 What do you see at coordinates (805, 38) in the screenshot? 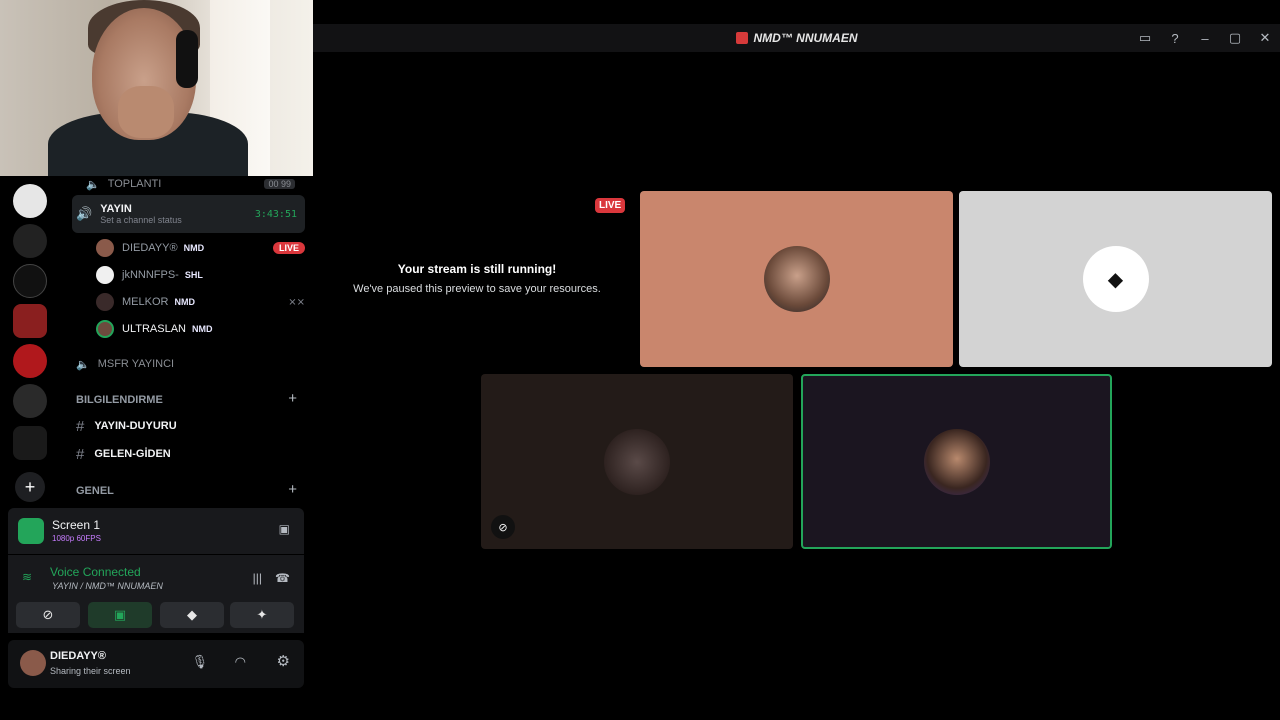
I see `window-title: NMD™ NNUMAEN` at bounding box center [805, 38].